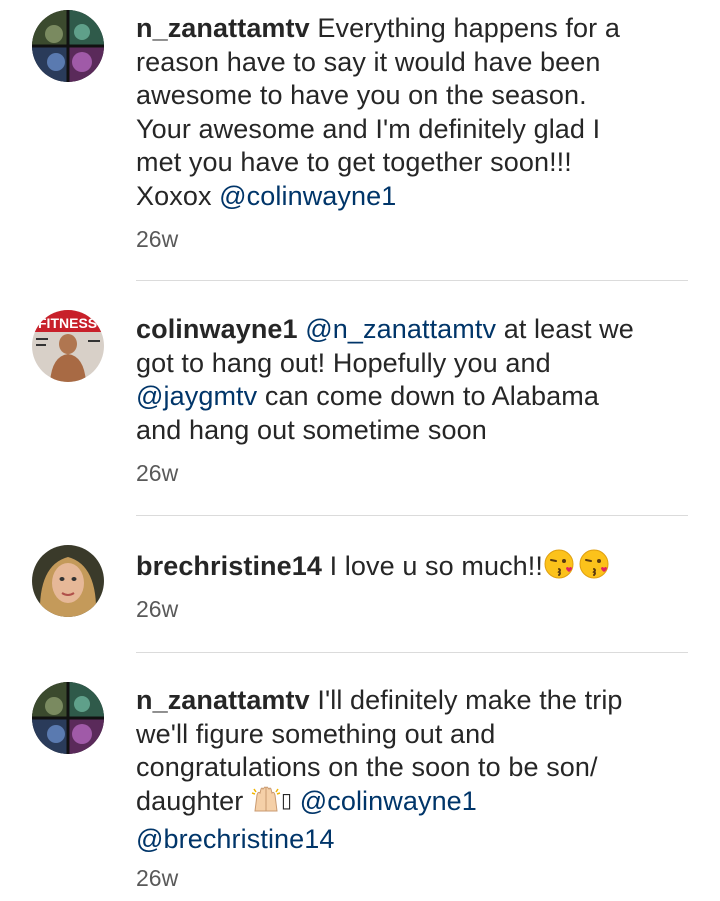 The height and width of the screenshot is (901, 720). I want to click on avatar: FITNESS, so click(68, 346).